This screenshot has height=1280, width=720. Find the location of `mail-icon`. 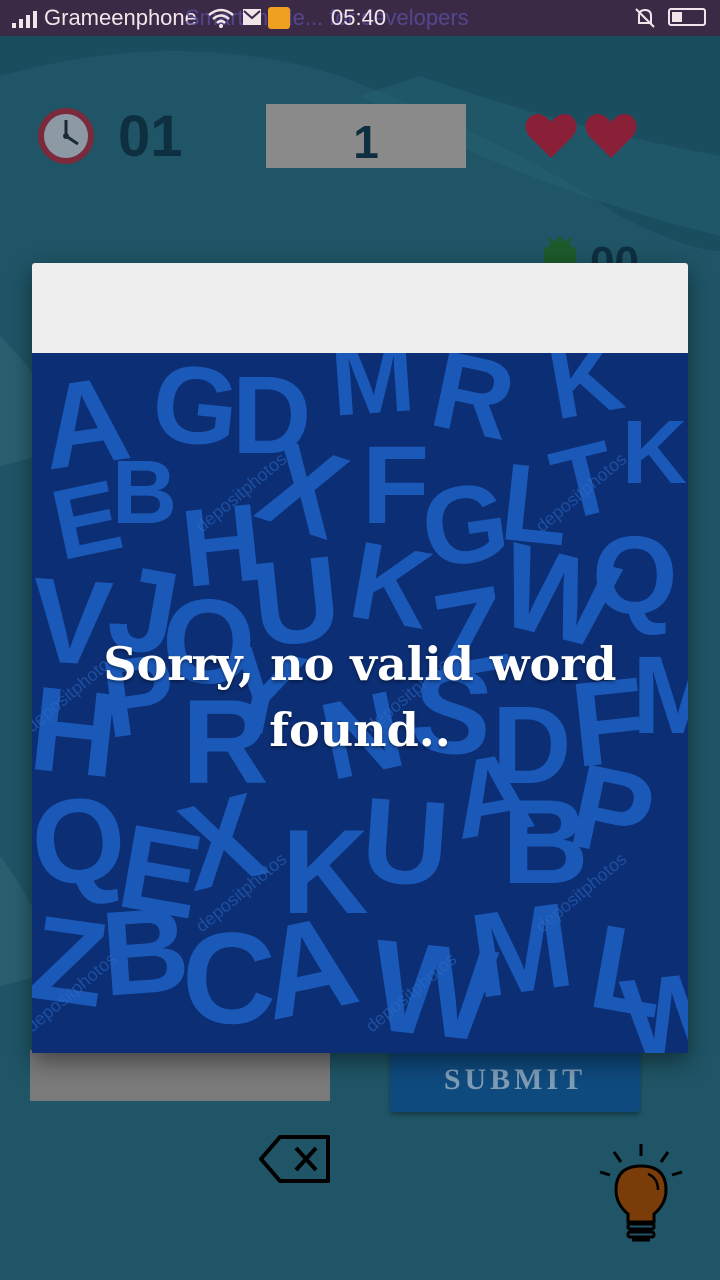

mail-icon is located at coordinates (252, 17).